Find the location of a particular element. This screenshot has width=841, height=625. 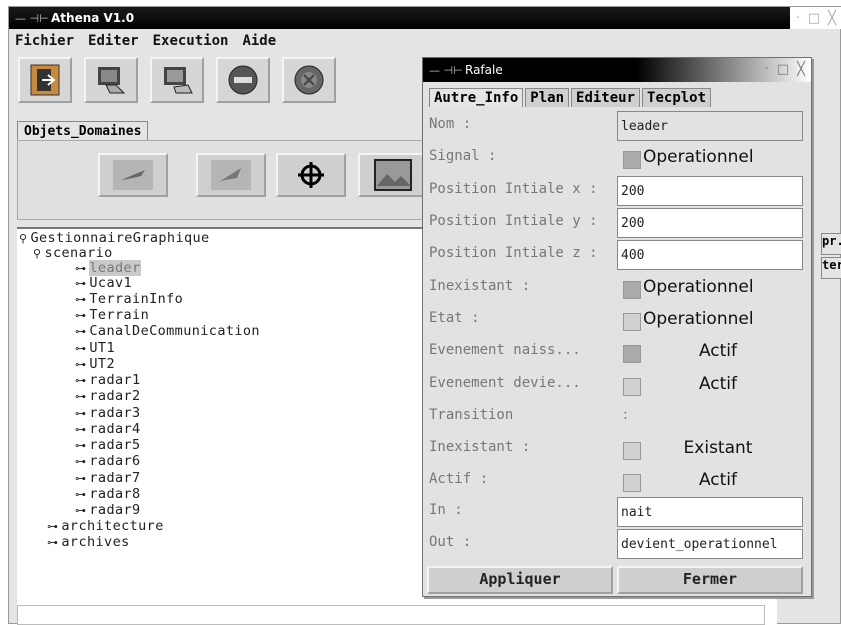

menu-fichier: Fichier is located at coordinates (44, 41).